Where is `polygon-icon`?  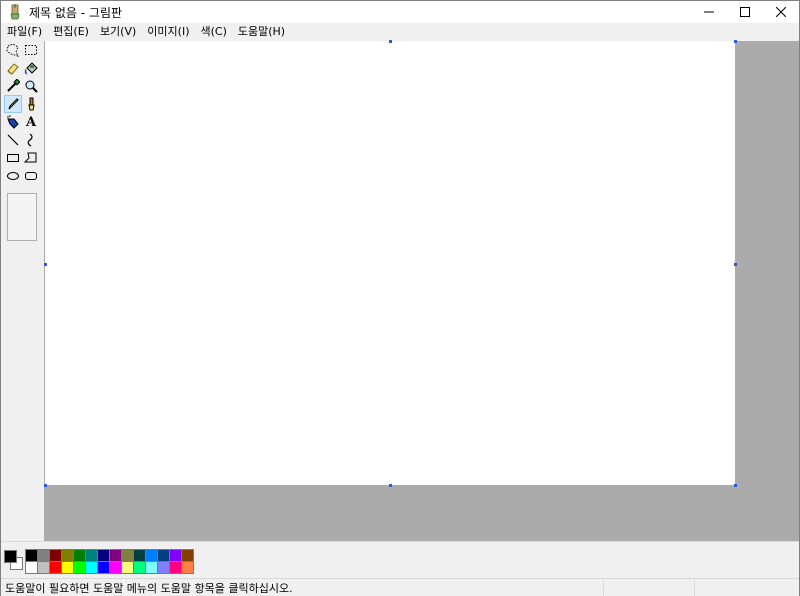
polygon-icon is located at coordinates (31, 158).